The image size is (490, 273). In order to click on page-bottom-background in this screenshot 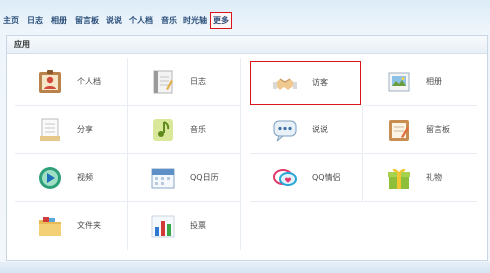, I will do `click(245, 267)`.